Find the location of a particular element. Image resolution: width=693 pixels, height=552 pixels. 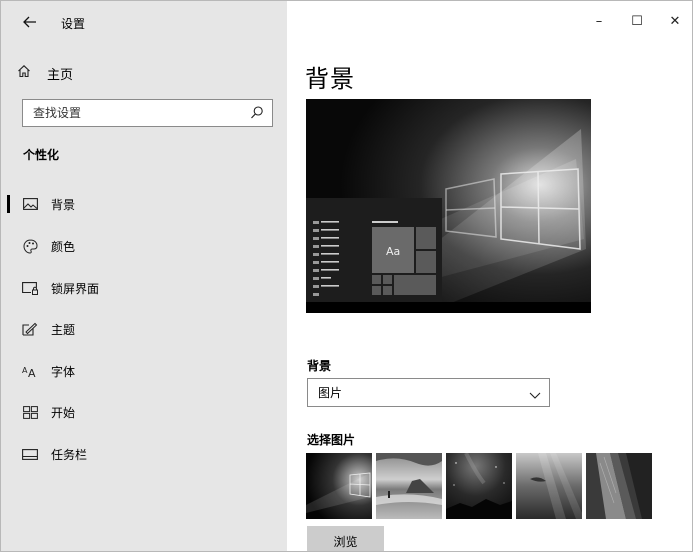

search-field is located at coordinates (147, 113).